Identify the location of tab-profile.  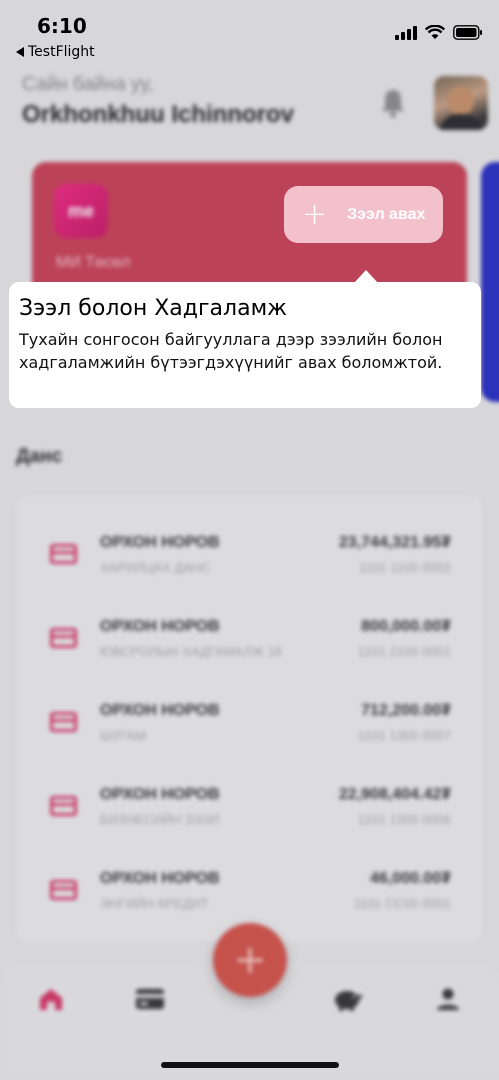
(448, 999).